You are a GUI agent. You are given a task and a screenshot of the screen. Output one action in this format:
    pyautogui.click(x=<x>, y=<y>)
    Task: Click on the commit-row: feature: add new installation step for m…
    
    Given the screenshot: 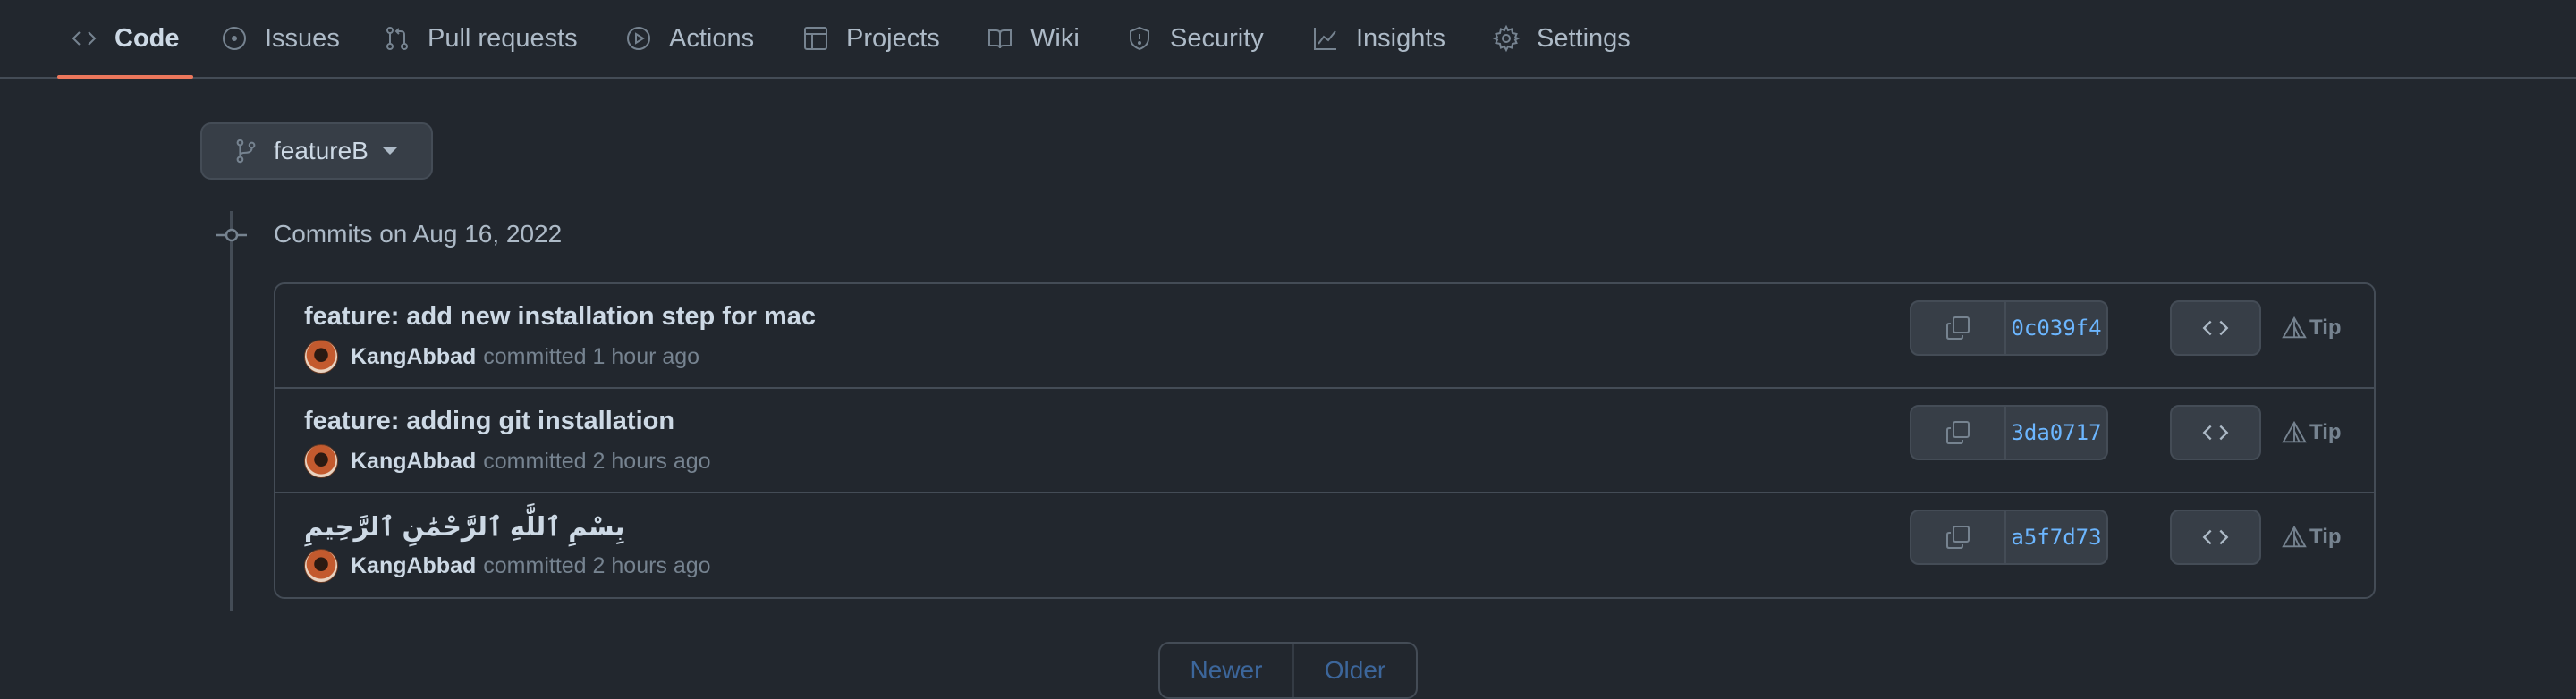 What is the action you would take?
    pyautogui.click(x=1324, y=336)
    